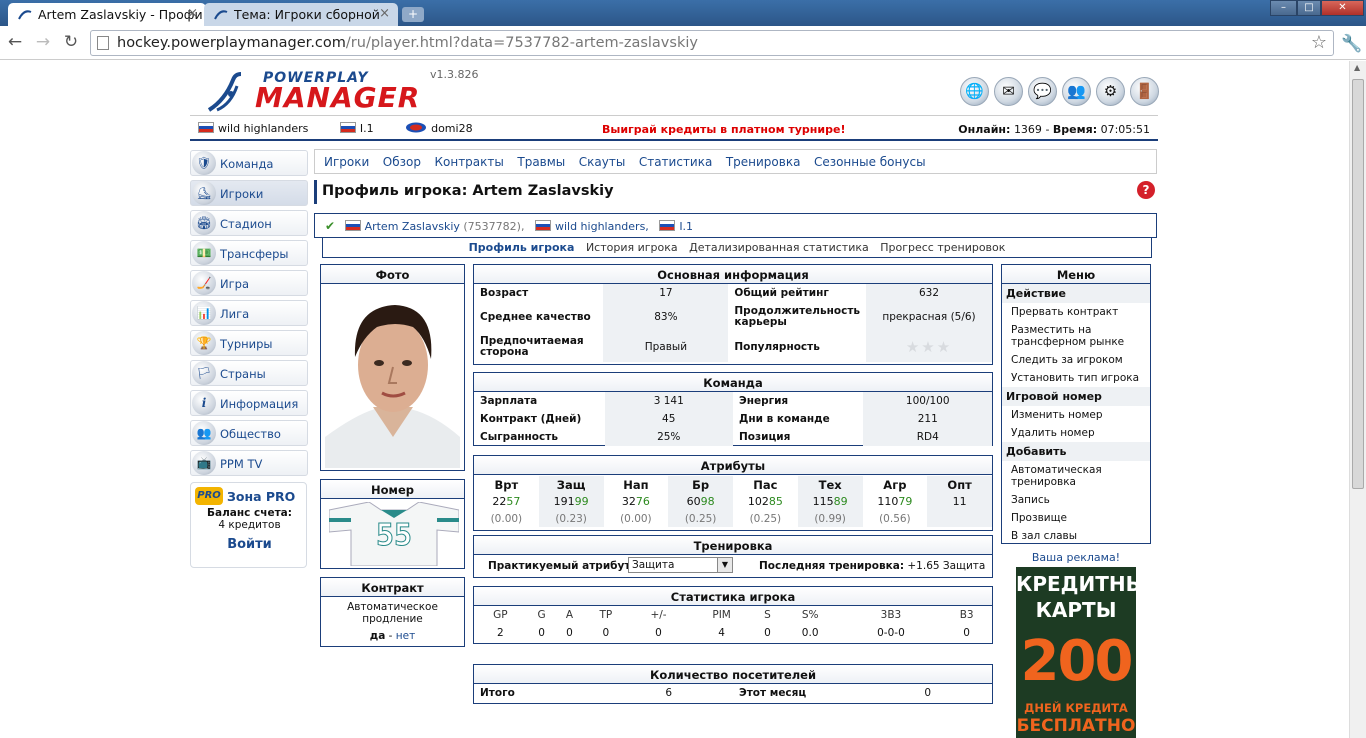 The width and height of the screenshot is (1366, 738). What do you see at coordinates (261, 496) in the screenshot?
I see `pro-zone-title: Зона PRO` at bounding box center [261, 496].